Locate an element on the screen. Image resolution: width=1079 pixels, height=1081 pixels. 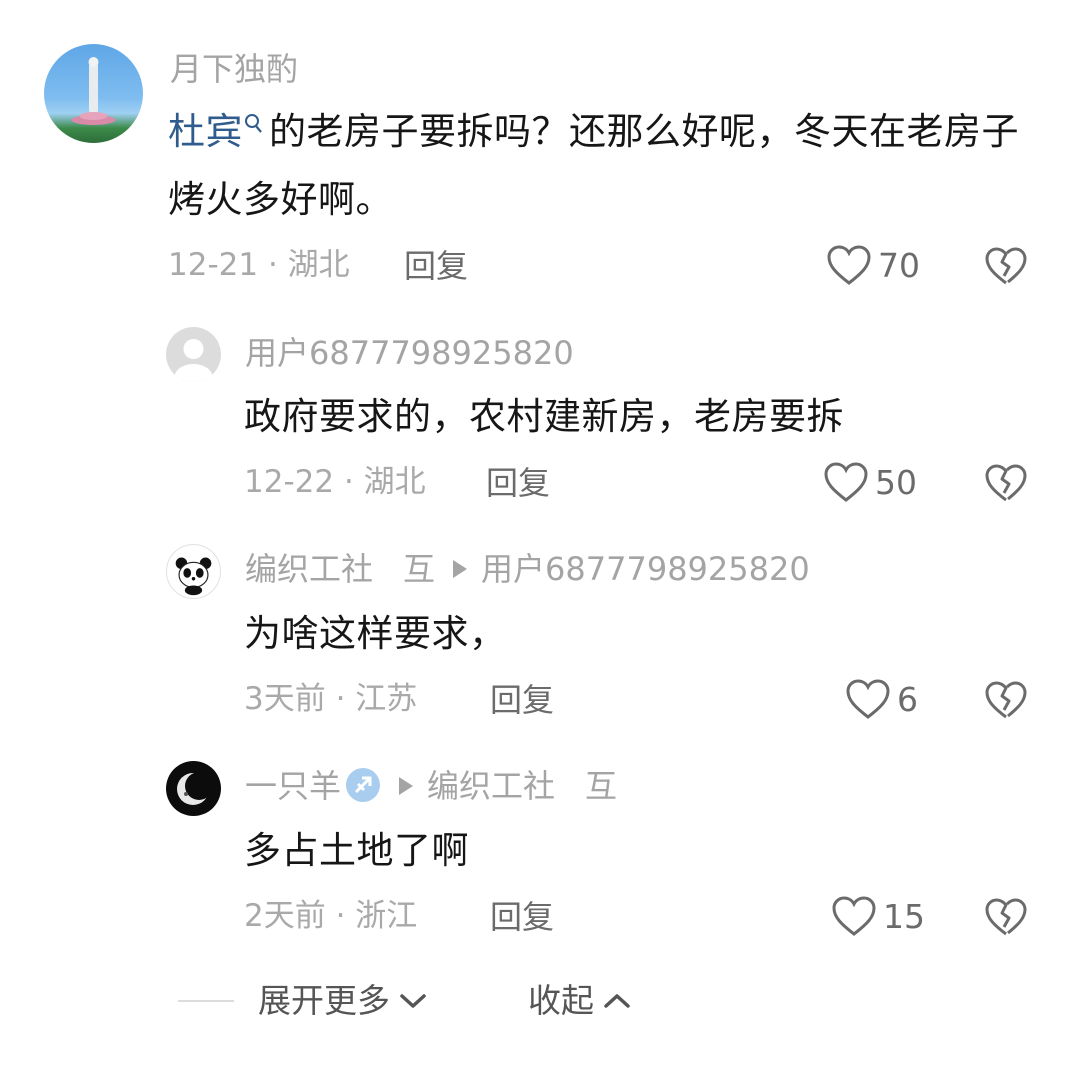
divider is located at coordinates (206, 1001).